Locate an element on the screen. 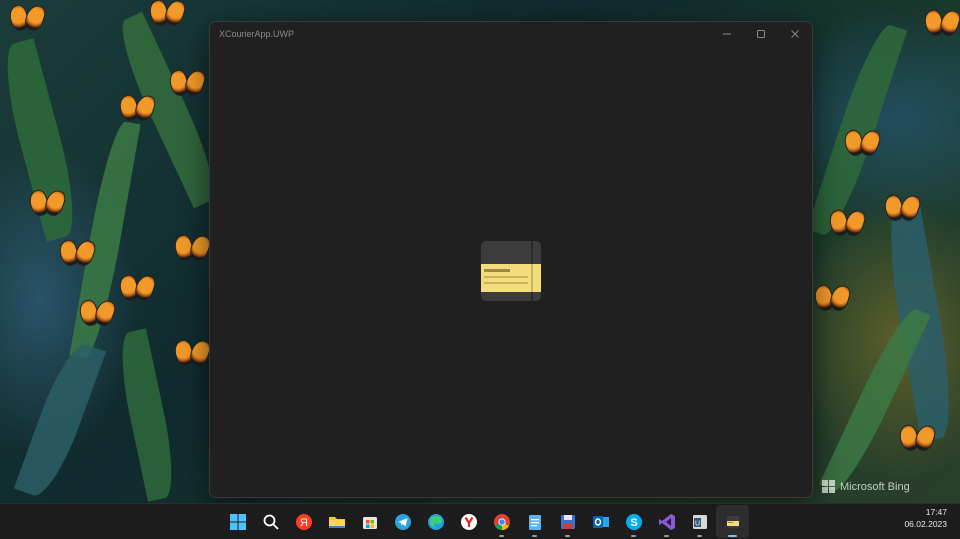 The height and width of the screenshot is (539, 960). taskbar-outlook is located at coordinates (600, 521).